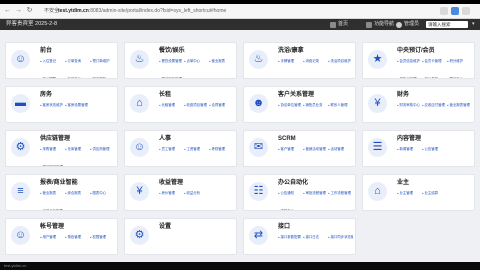 The height and width of the screenshot is (270, 480). What do you see at coordinates (7, 10) in the screenshot?
I see `back-icon: ←` at bounding box center [7, 10].